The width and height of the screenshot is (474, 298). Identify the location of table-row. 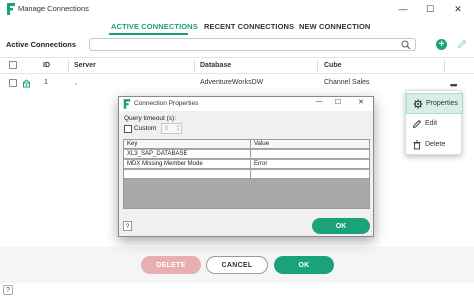
(246, 174).